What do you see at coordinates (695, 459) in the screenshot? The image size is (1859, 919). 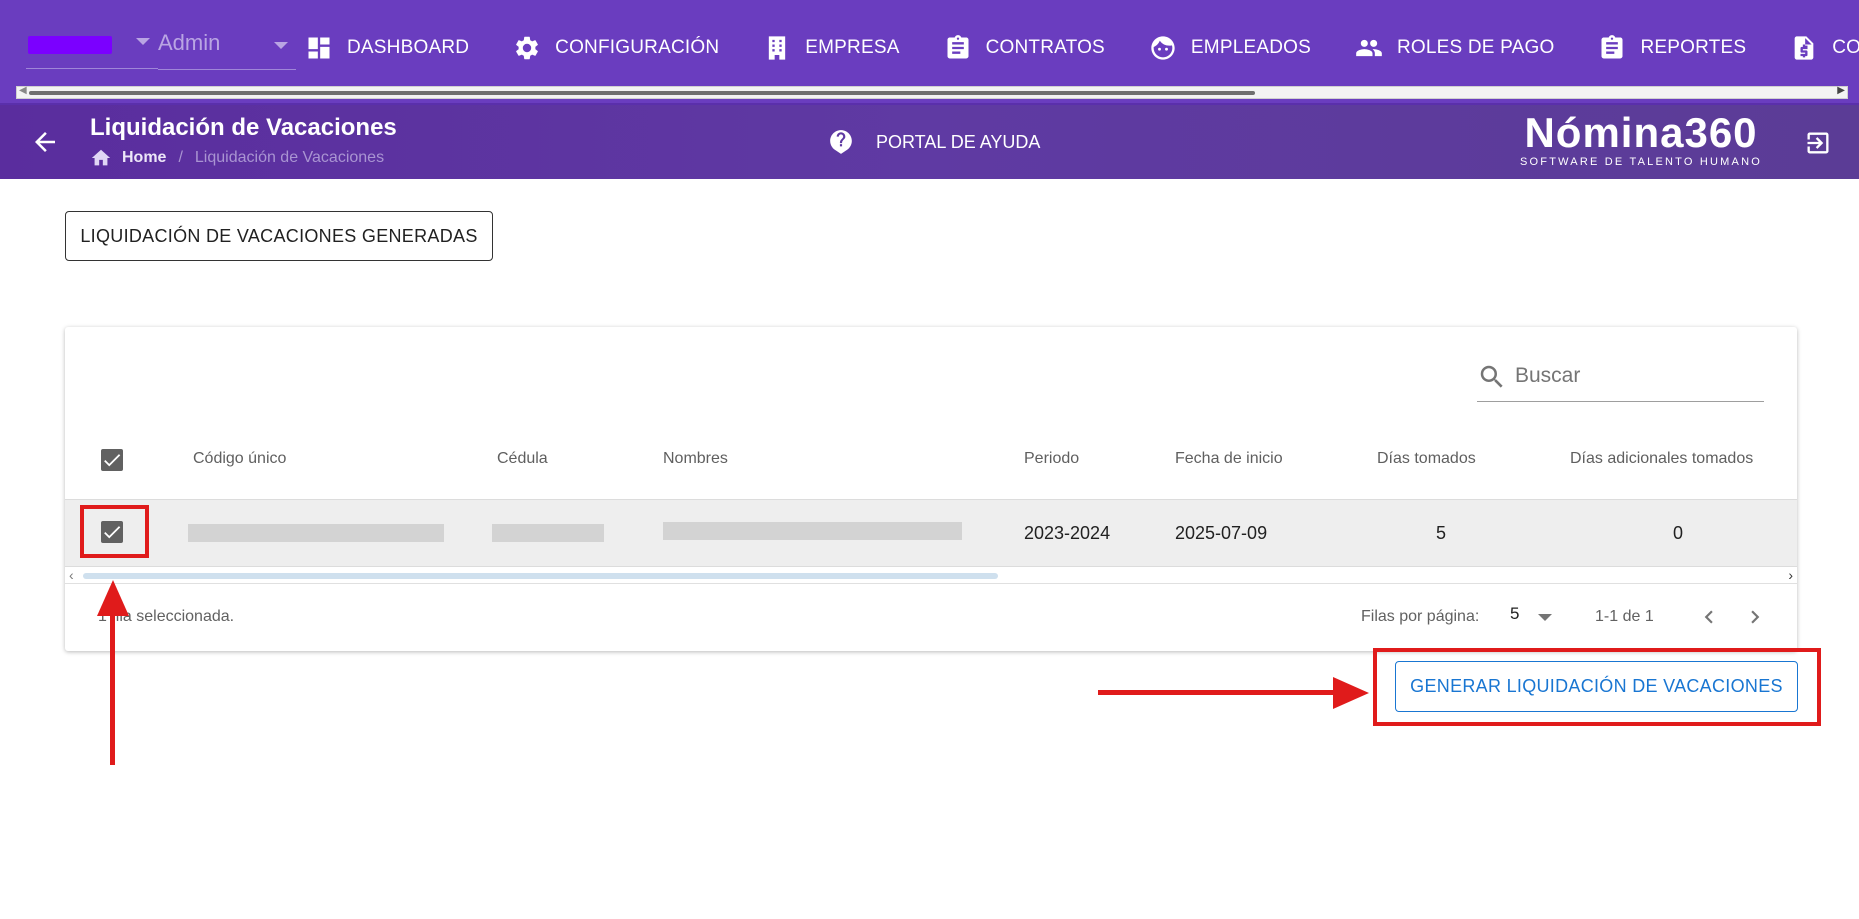 I see `column-header-nombres: Nombres` at bounding box center [695, 459].